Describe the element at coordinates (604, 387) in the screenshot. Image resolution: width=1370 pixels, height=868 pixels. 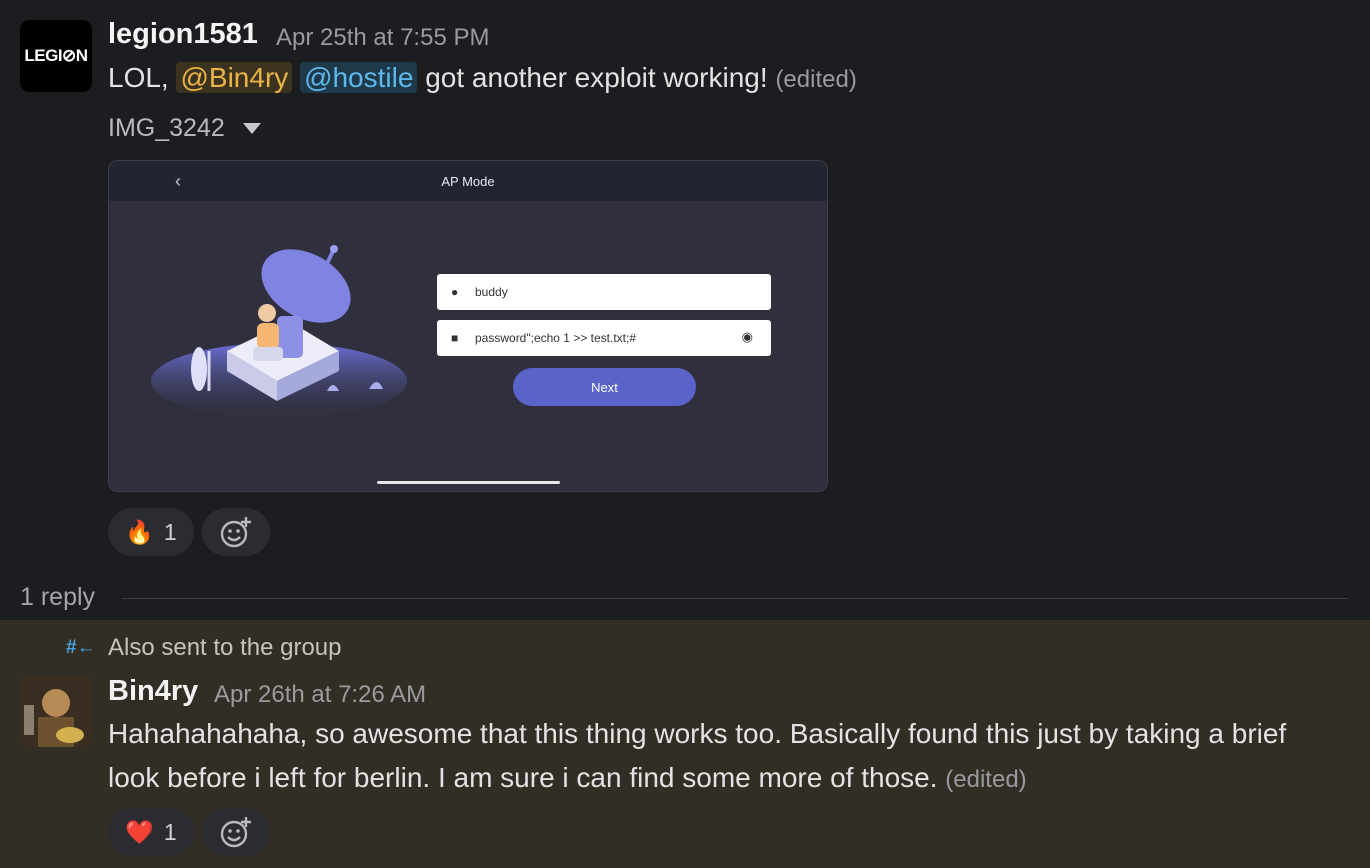
I see `next-button: Next` at that location.